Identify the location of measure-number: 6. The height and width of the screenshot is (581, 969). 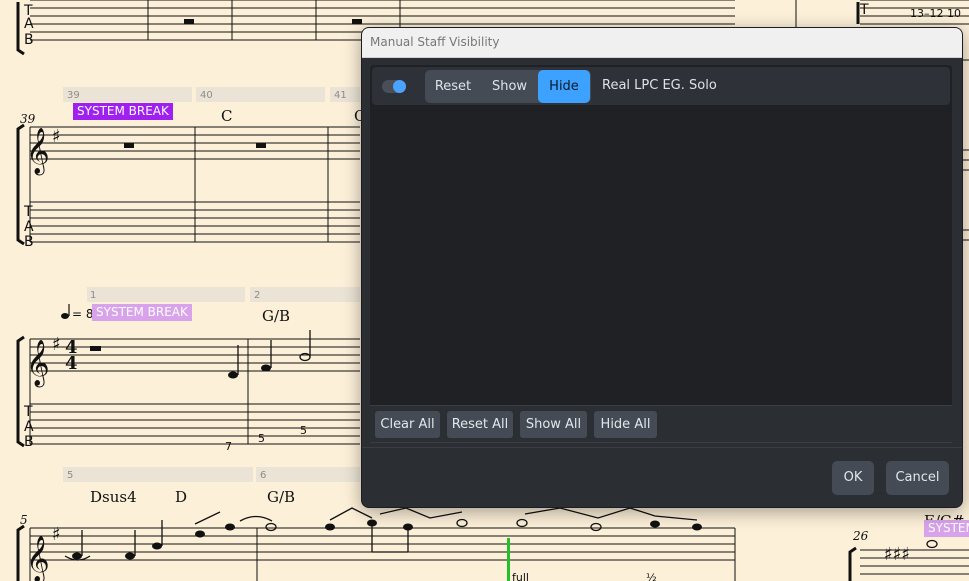
(263, 475).